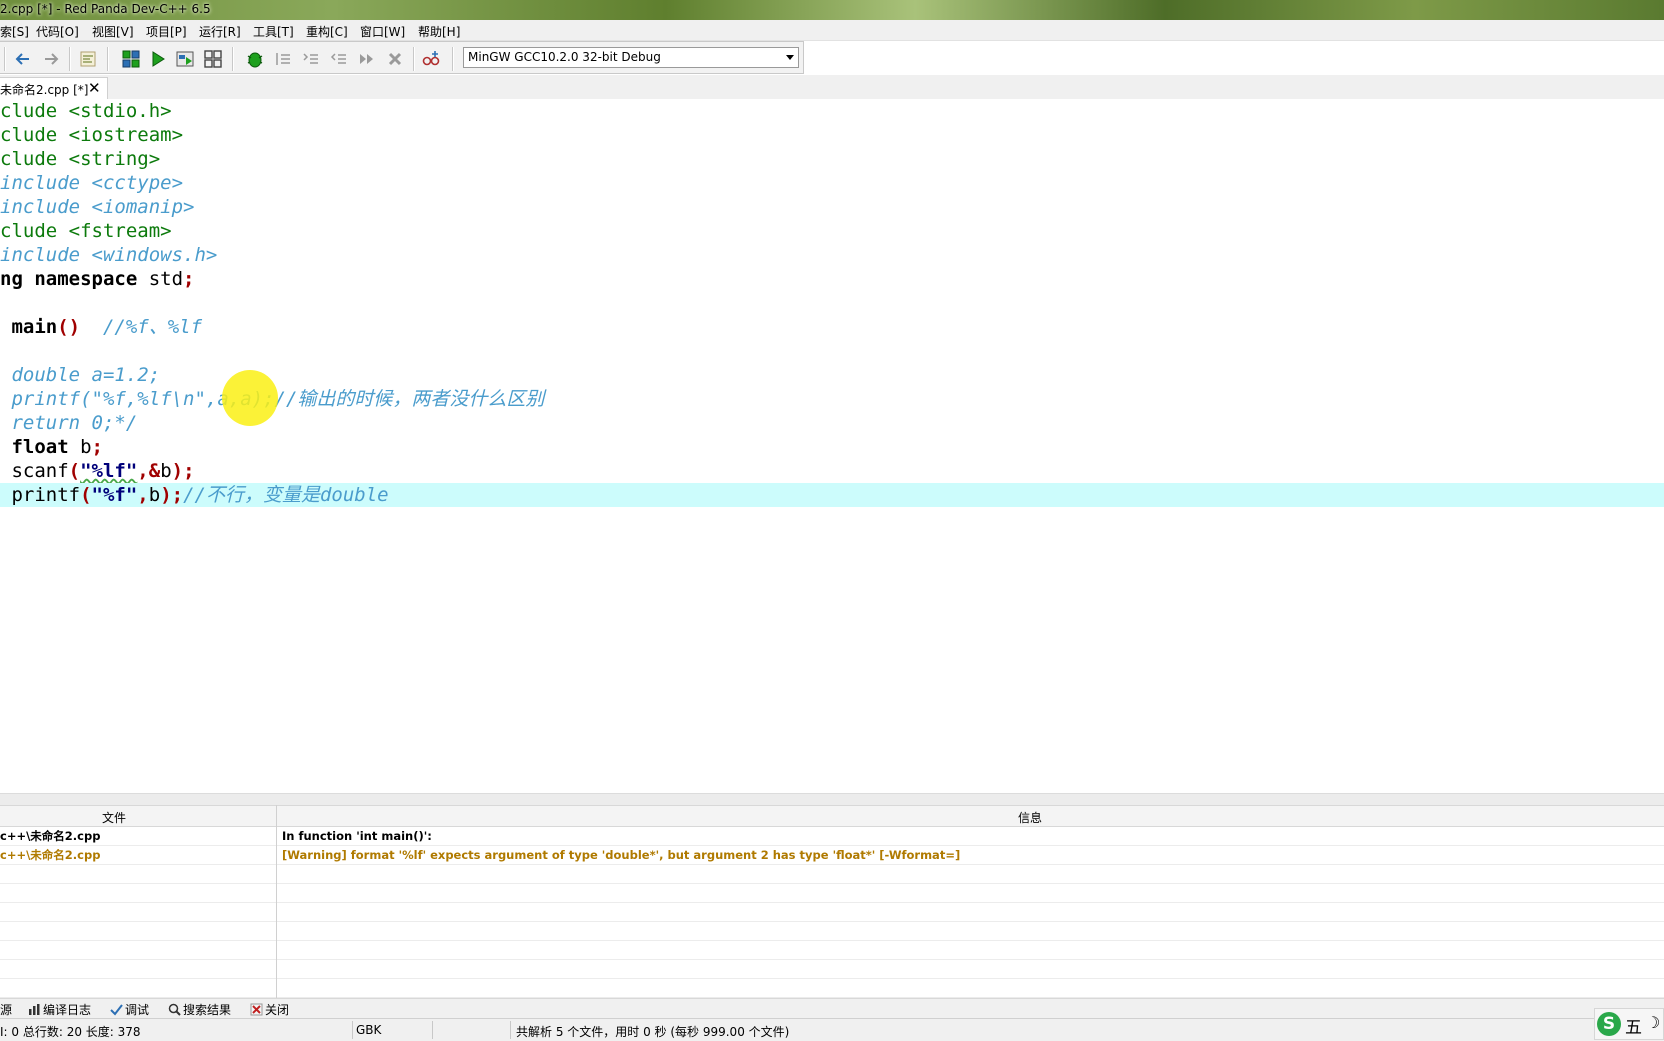 This screenshot has width=1664, height=1041. Describe the element at coordinates (29, 327) in the screenshot. I see `code-token: main` at that location.